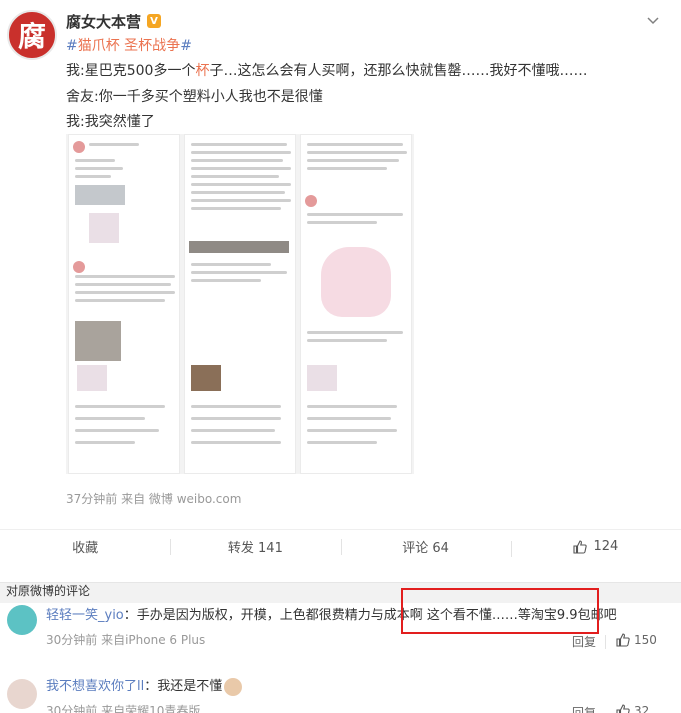 Image resolution: width=681 pixels, height=713 pixels. I want to click on comment-button: 评论 64, so click(425, 546).